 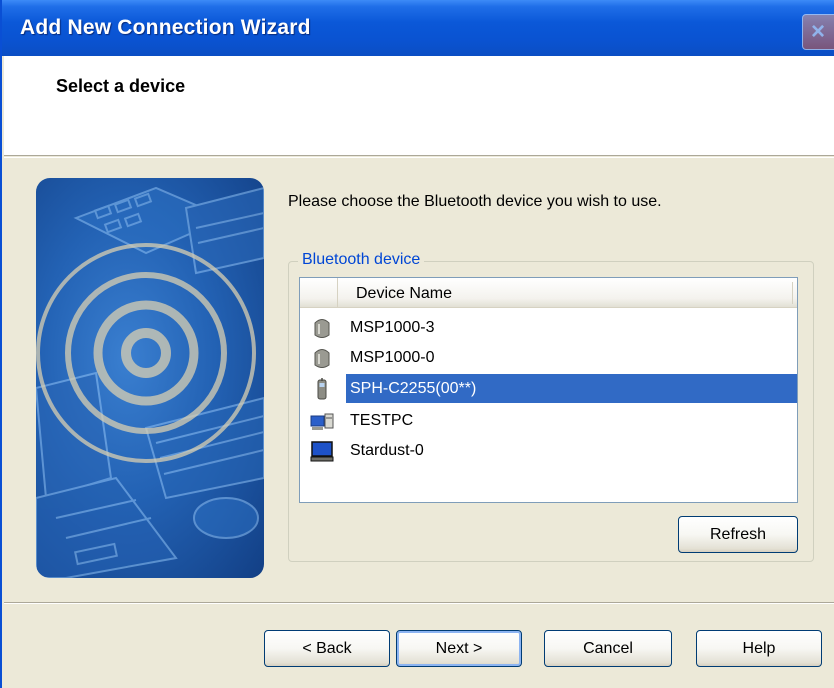 I want to click on list-item-selected: SPH-C2255(00**), so click(x=549, y=389).